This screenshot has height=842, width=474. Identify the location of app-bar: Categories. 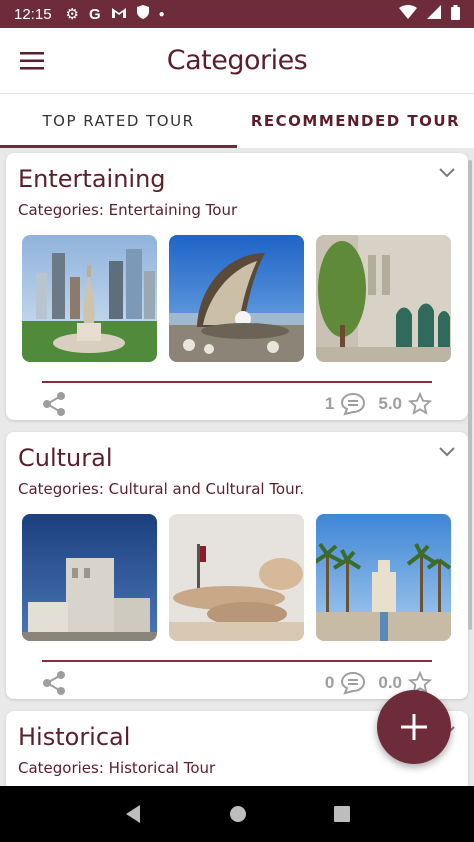
(237, 61).